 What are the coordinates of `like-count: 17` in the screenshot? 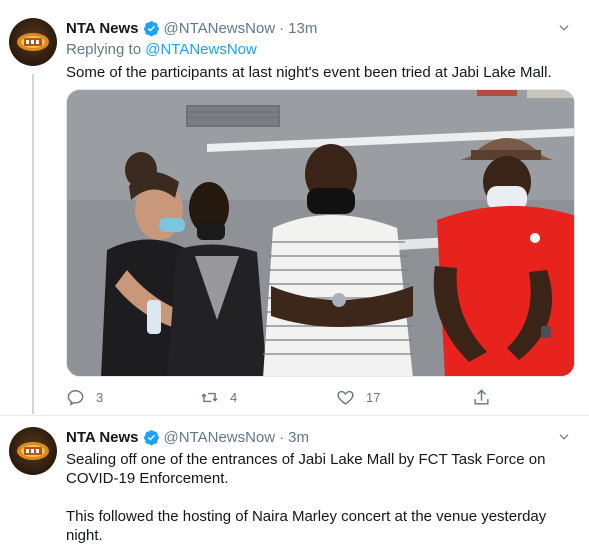 It's located at (373, 397).